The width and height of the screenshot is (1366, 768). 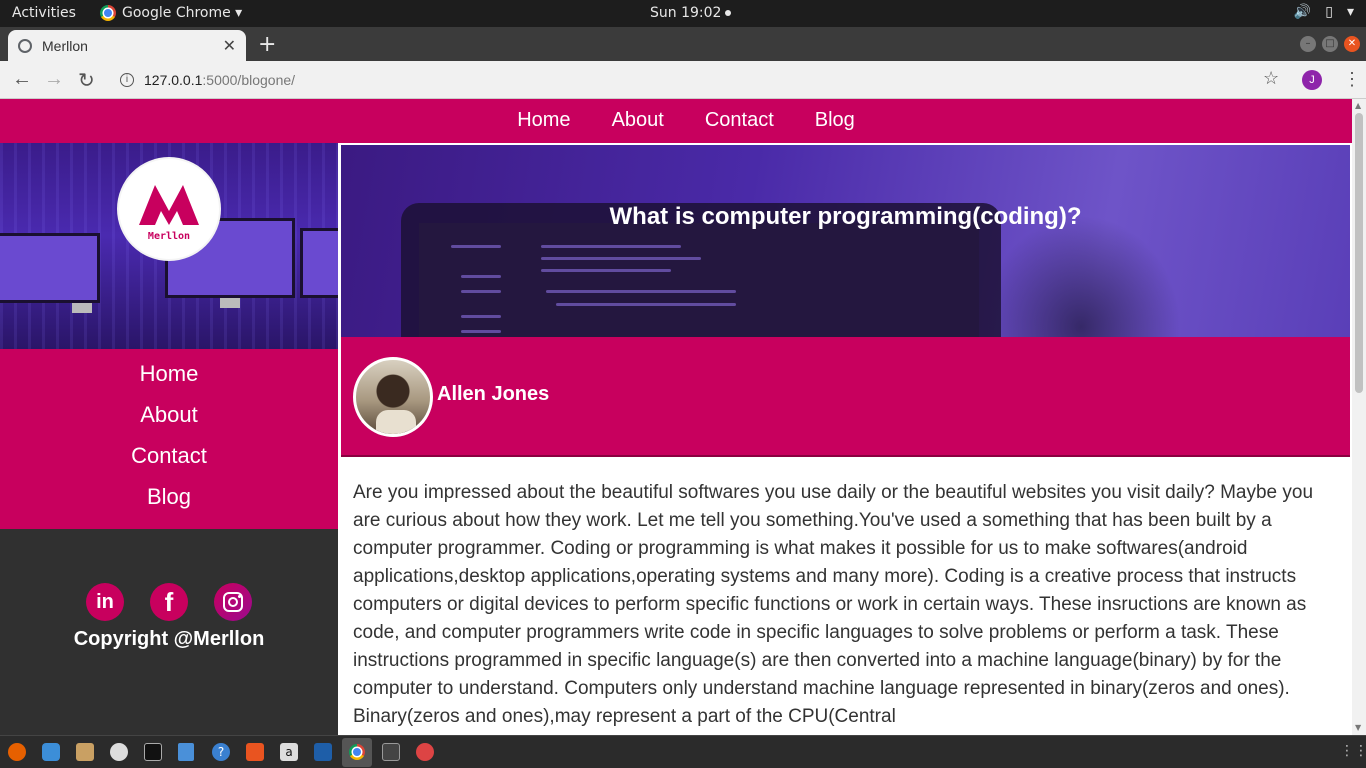 I want to click on maximize-button: □, so click(x=1330, y=44).